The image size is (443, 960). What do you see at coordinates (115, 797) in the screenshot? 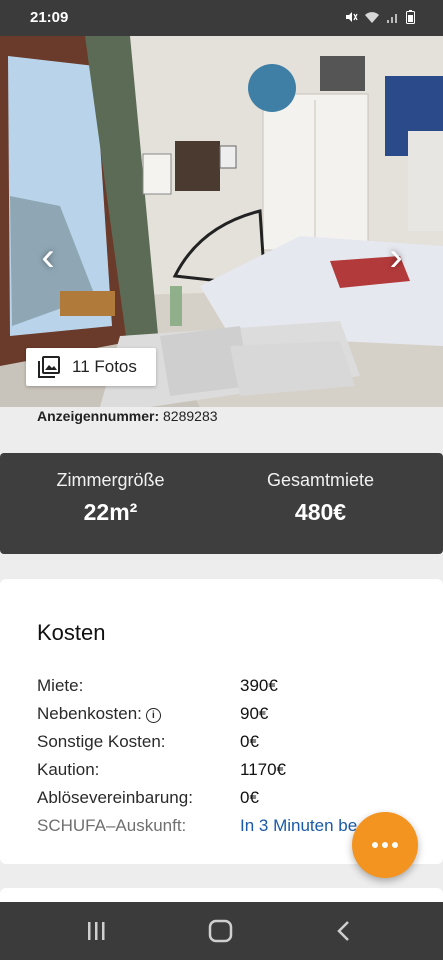
I see `cost-label: Ablösevereinbarung:` at bounding box center [115, 797].